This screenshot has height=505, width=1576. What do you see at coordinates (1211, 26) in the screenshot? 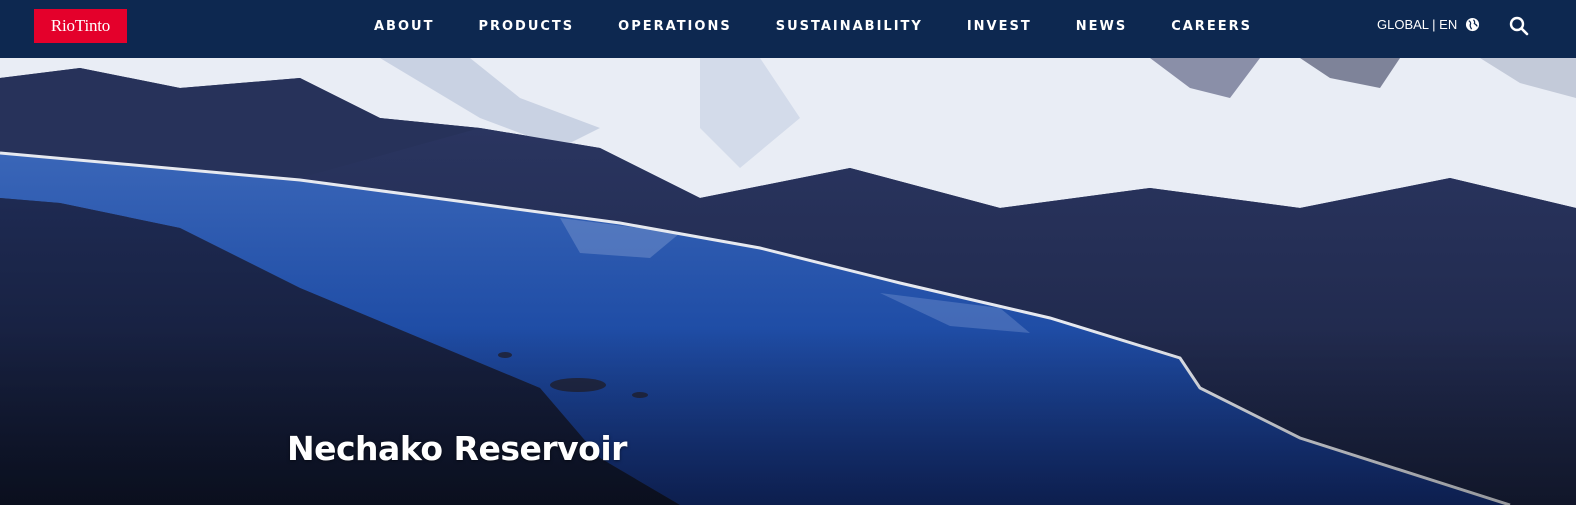
I see `nav-careers: CAREERS` at bounding box center [1211, 26].